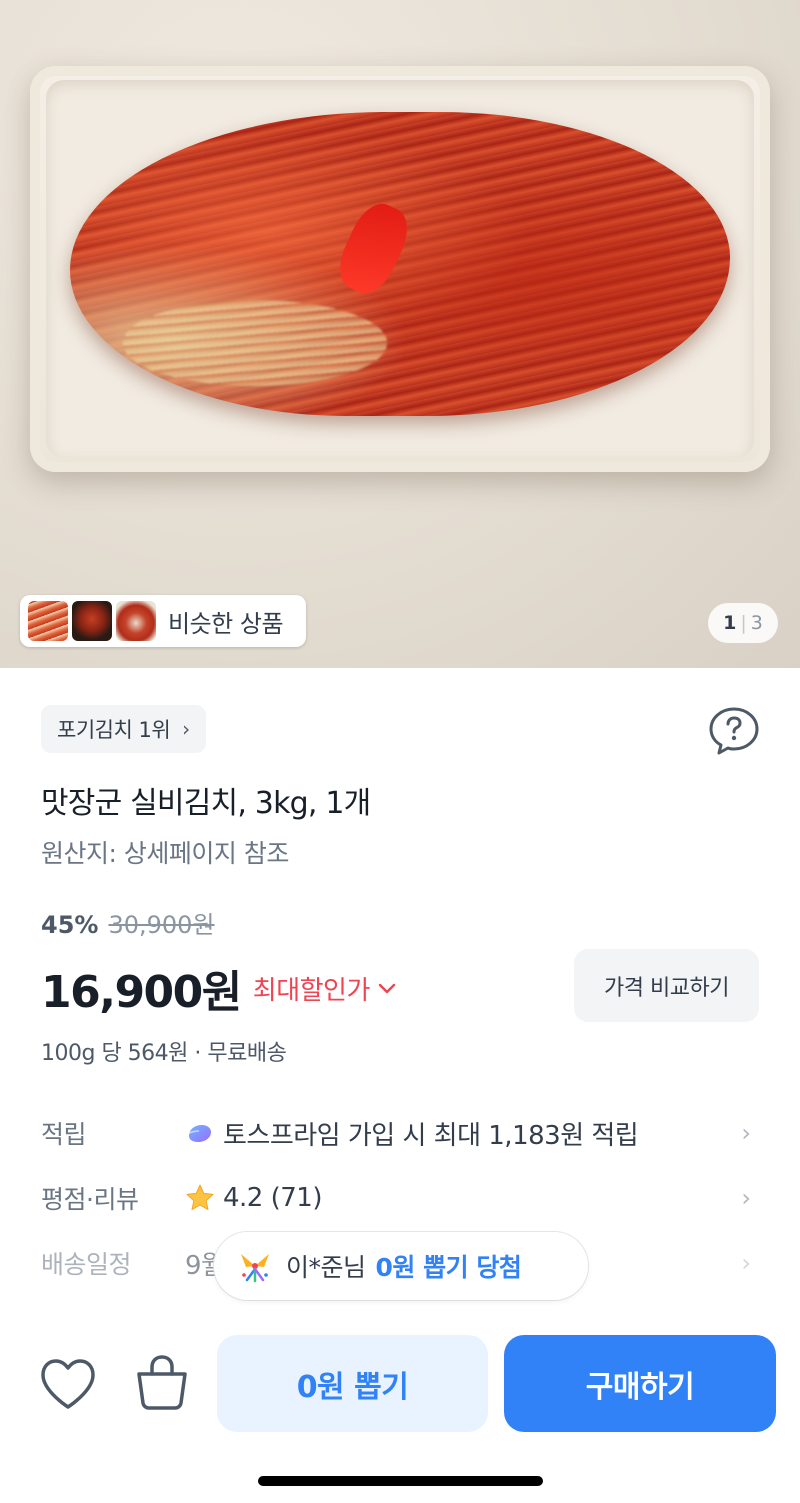 The image size is (800, 1503). I want to click on unit-price-shipping: 100g 당 564원 · 무료배송, so click(164, 1053).